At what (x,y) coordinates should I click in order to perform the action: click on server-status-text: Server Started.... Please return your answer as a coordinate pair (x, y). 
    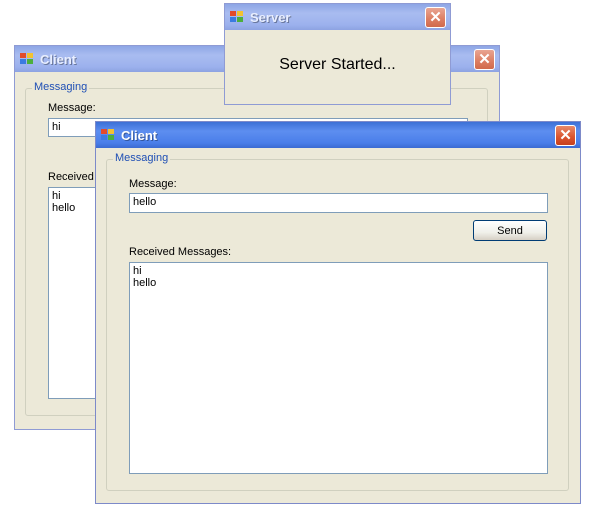
    Looking at the image, I should click on (337, 64).